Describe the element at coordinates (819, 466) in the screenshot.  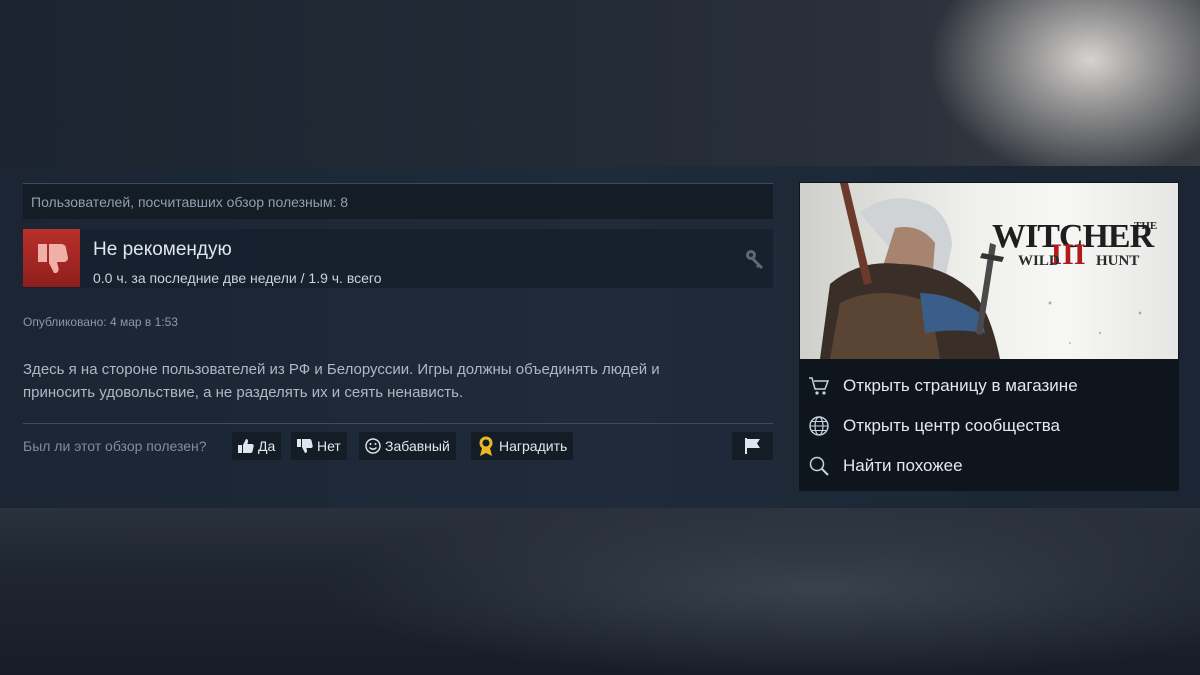
I see `search-icon` at that location.